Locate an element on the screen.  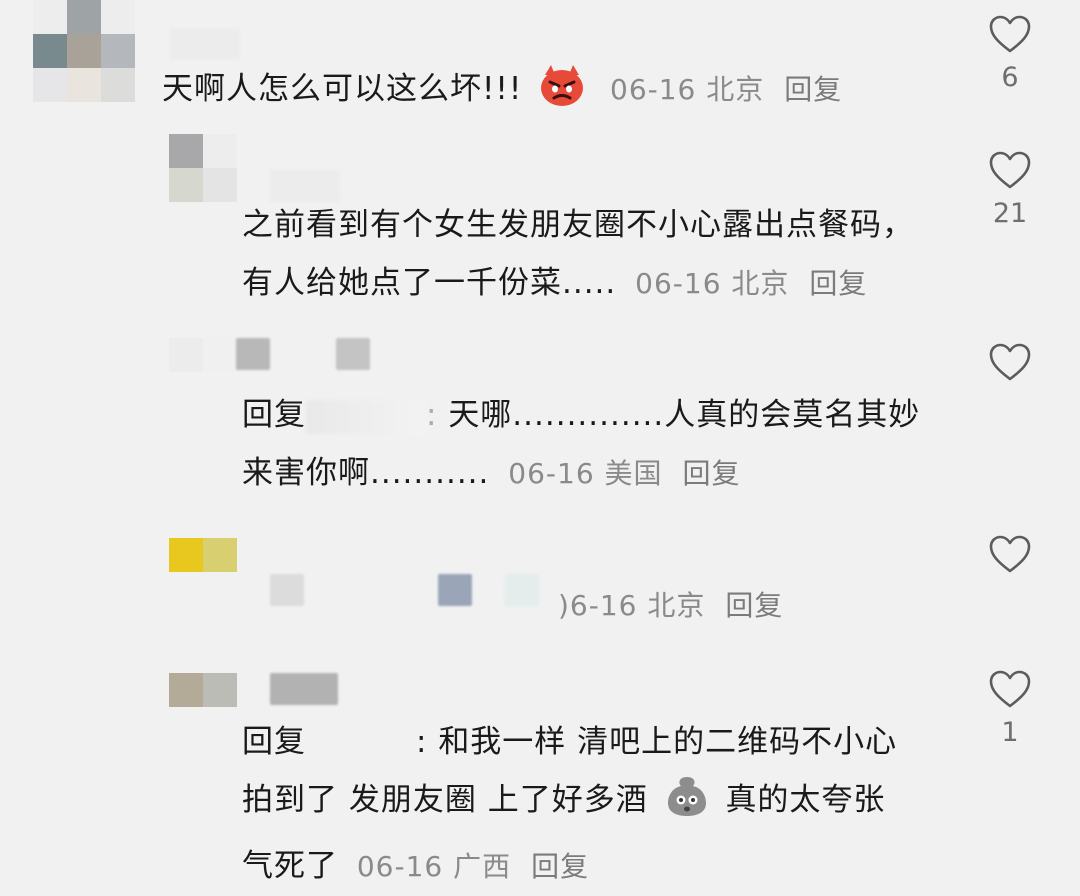
comment-text: )6-16 北京 回复 is located at coordinates (670, 605).